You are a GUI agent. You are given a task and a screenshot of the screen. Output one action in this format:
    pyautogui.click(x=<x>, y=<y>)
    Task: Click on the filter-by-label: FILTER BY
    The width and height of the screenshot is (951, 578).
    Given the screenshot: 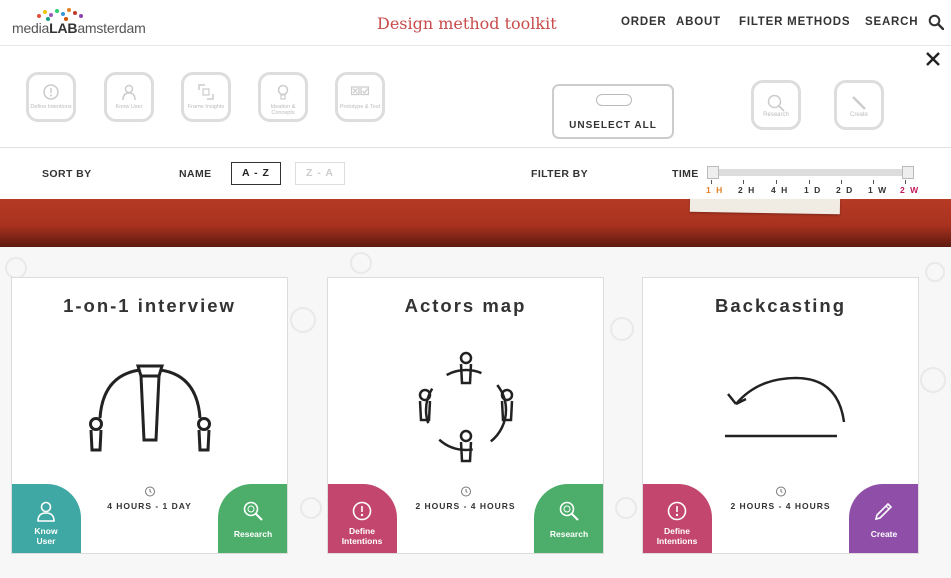 What is the action you would take?
    pyautogui.click(x=560, y=174)
    